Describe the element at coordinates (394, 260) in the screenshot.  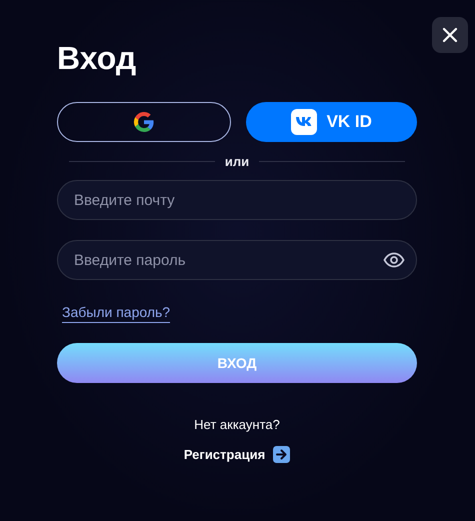
I see `eye-icon` at that location.